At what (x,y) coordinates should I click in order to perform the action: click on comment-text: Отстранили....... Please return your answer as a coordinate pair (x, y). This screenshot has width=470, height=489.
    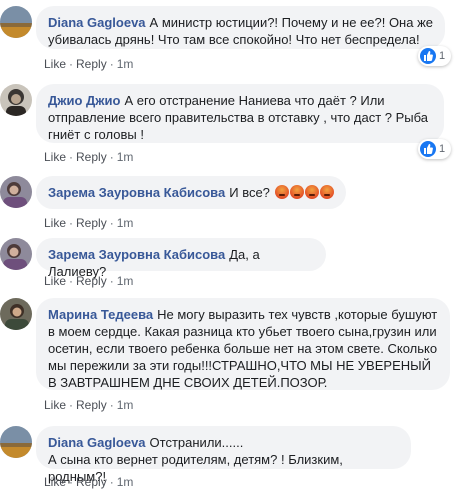
    Looking at the image, I should click on (196, 442).